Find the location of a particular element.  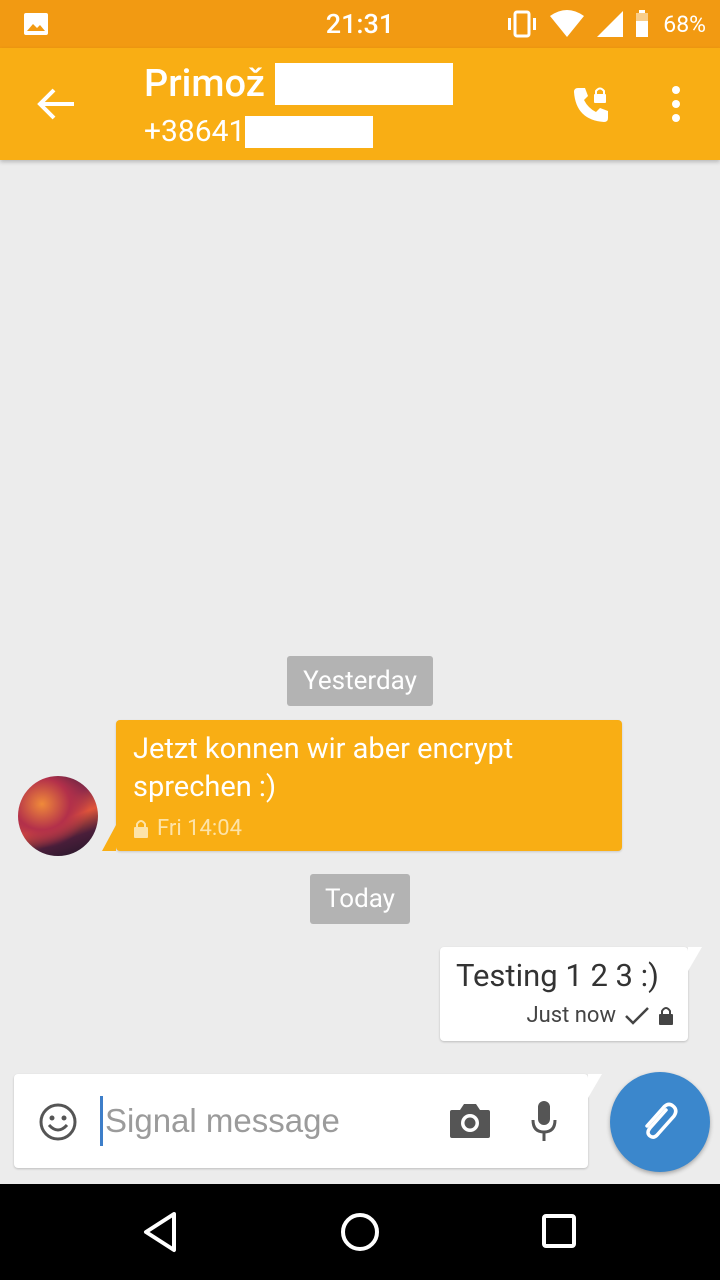

message-input is located at coordinates (262, 1121).